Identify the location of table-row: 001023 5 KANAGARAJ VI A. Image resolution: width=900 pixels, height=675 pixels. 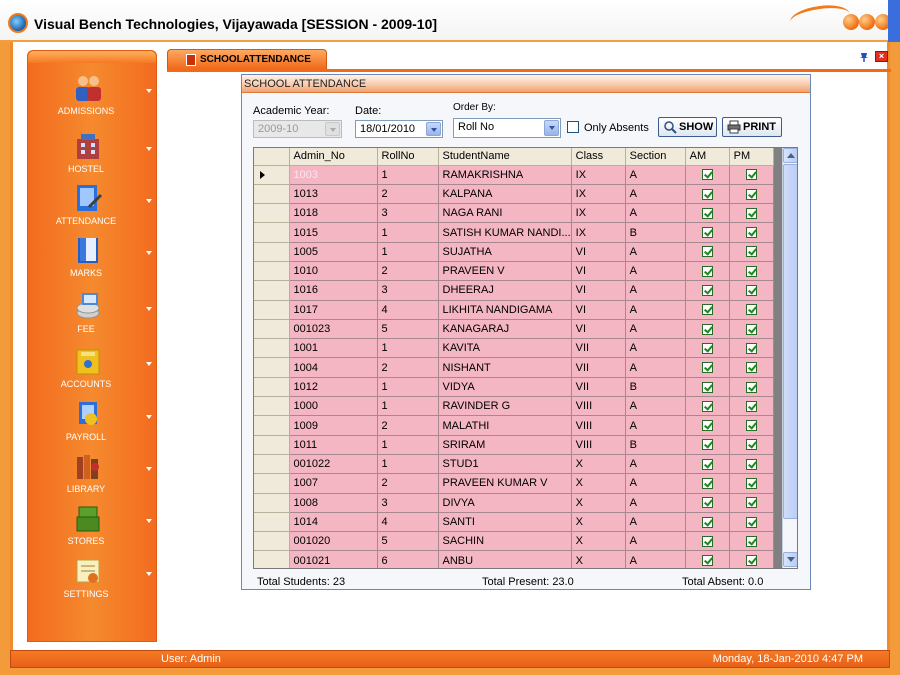
(514, 329).